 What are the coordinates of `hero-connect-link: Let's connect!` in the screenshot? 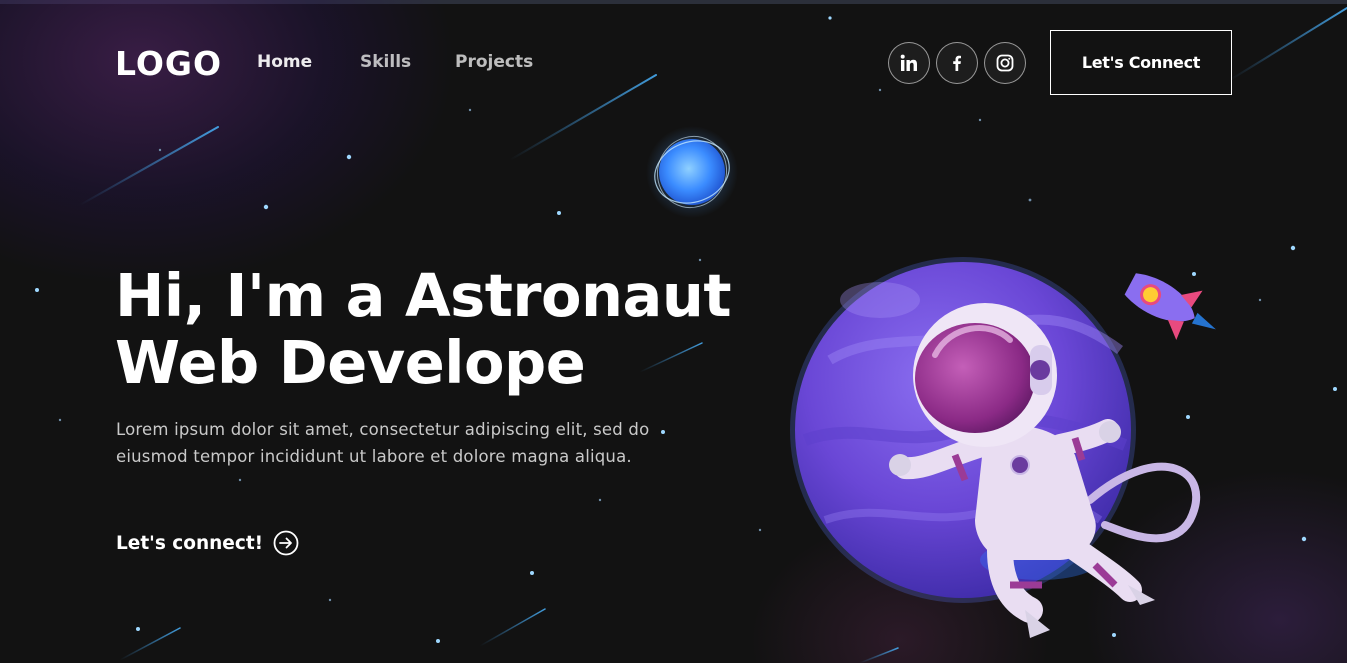 It's located at (207, 543).